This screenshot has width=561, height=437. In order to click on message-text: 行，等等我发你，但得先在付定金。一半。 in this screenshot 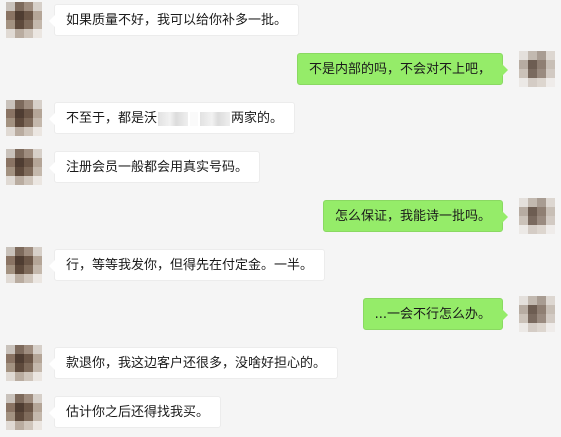, I will do `click(190, 265)`.